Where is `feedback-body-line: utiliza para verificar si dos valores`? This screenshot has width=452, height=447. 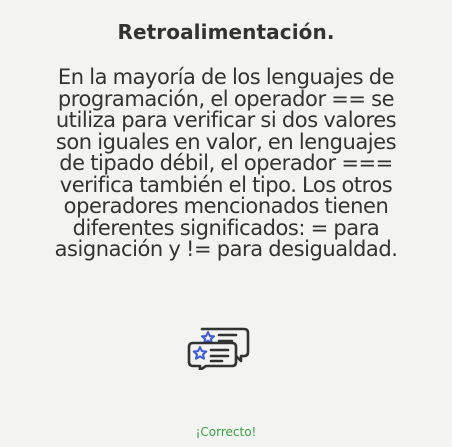 feedback-body-line: utiliza para verificar si dos valores is located at coordinates (226, 120).